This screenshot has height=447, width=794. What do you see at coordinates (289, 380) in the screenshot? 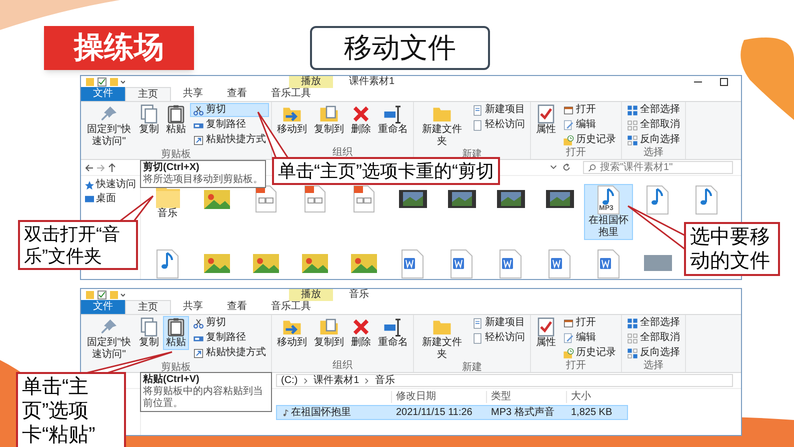
I see `breadcrumb-item: (C:)` at bounding box center [289, 380].